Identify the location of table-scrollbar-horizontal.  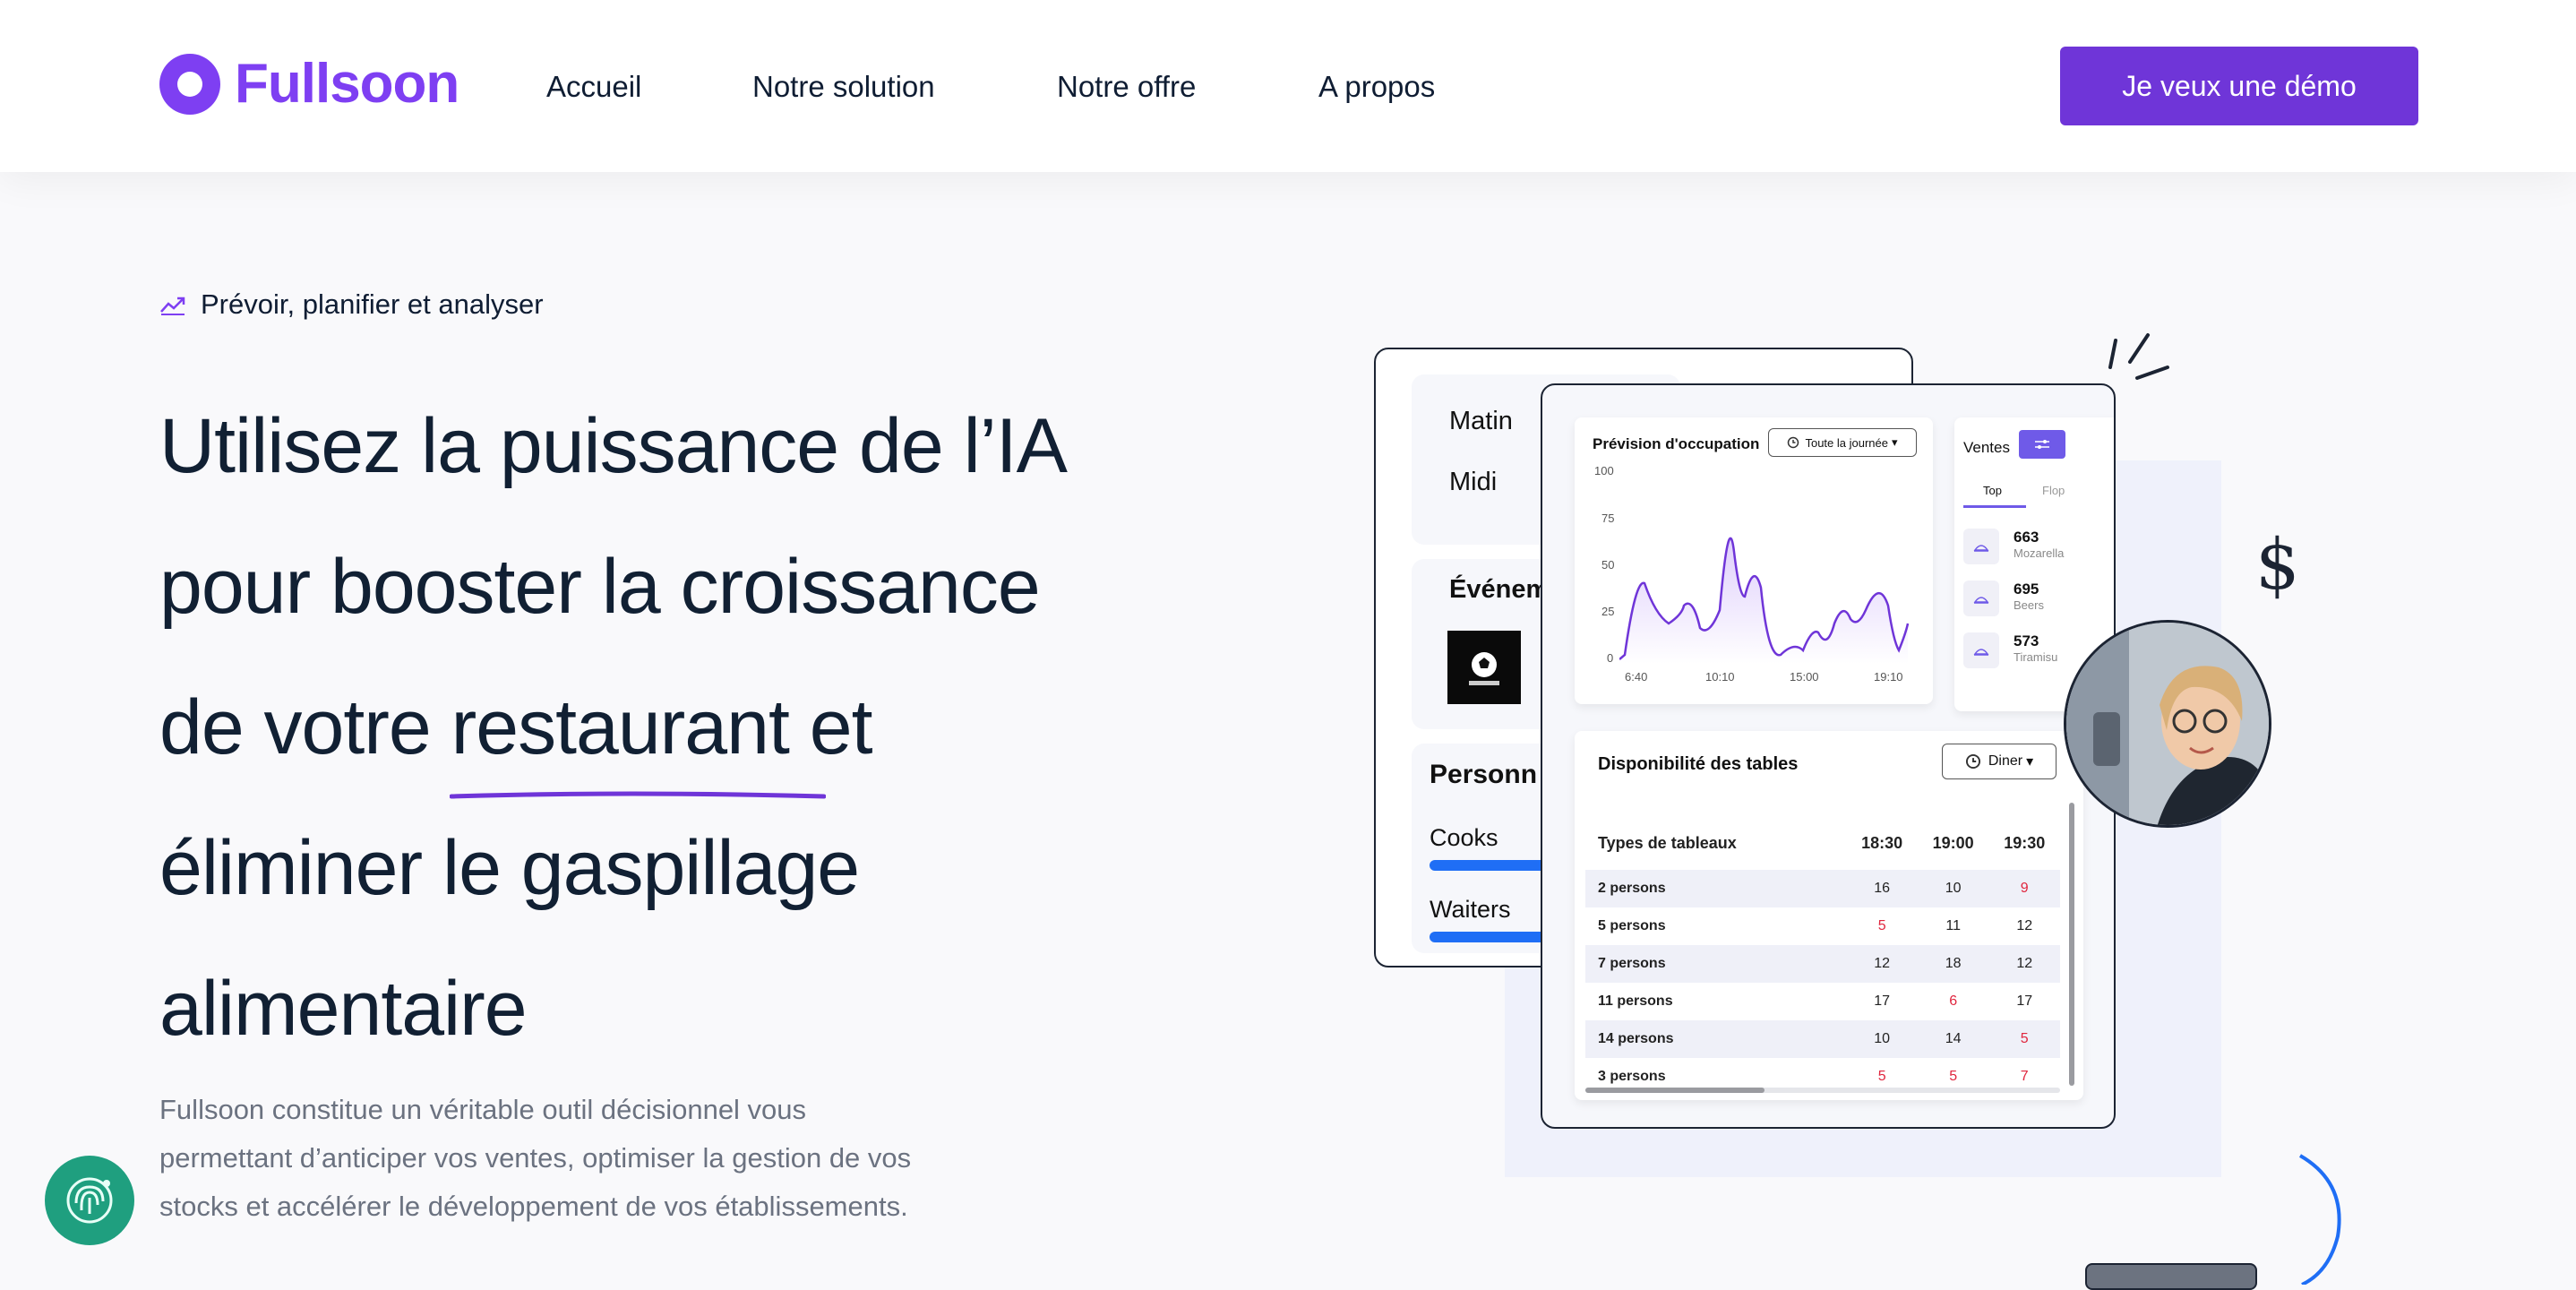
(1822, 1090).